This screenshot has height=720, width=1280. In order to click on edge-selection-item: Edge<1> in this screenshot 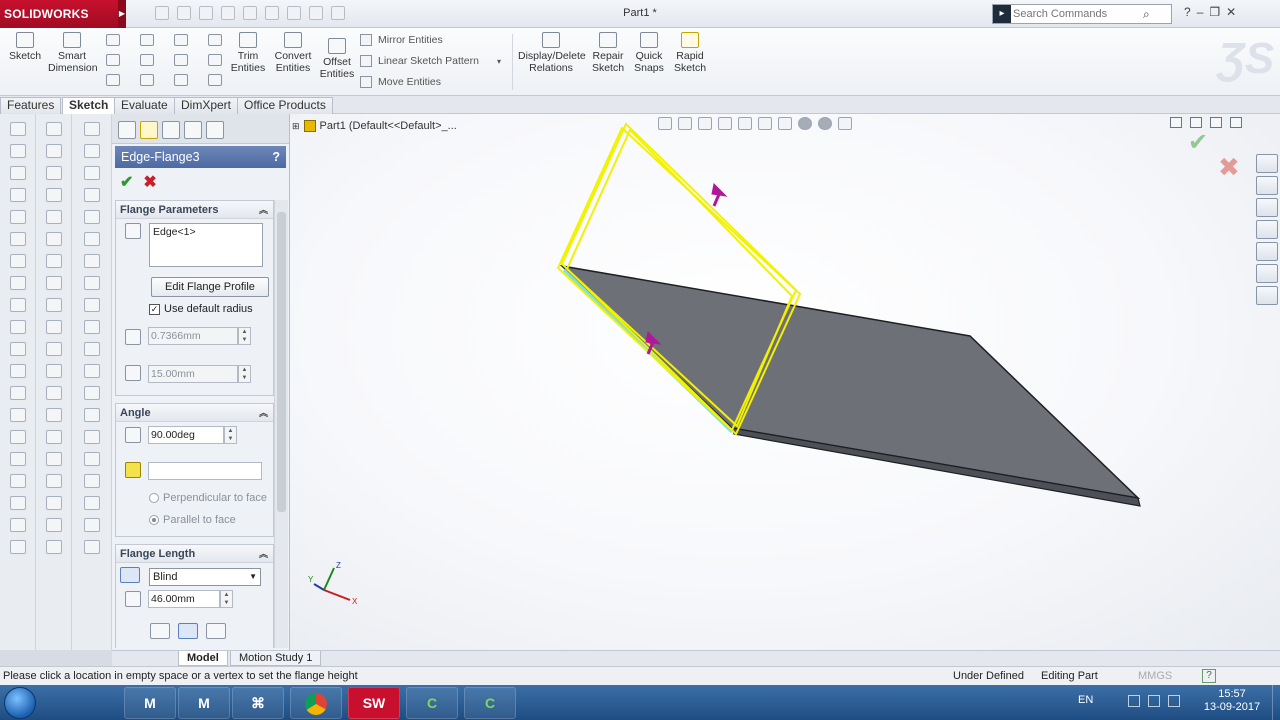, I will do `click(174, 232)`.